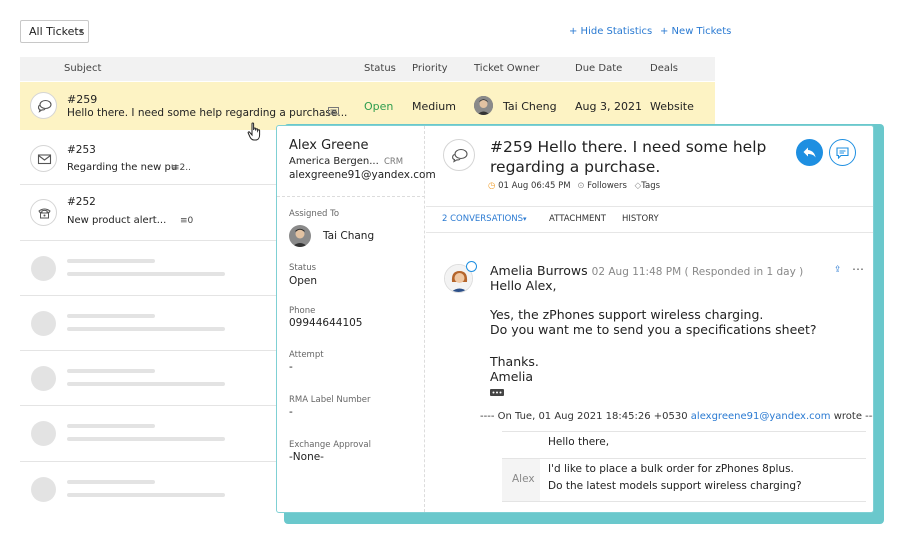 The height and width of the screenshot is (540, 900). Describe the element at coordinates (664, 68) in the screenshot. I see `column-deals: Deals` at that location.